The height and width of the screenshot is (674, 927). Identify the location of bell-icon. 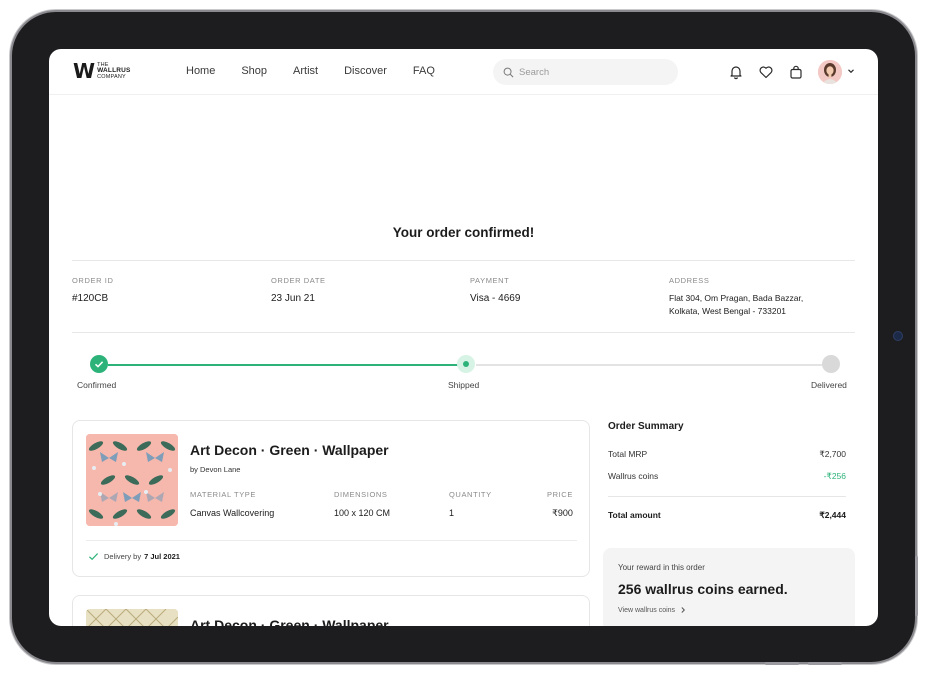
(736, 72).